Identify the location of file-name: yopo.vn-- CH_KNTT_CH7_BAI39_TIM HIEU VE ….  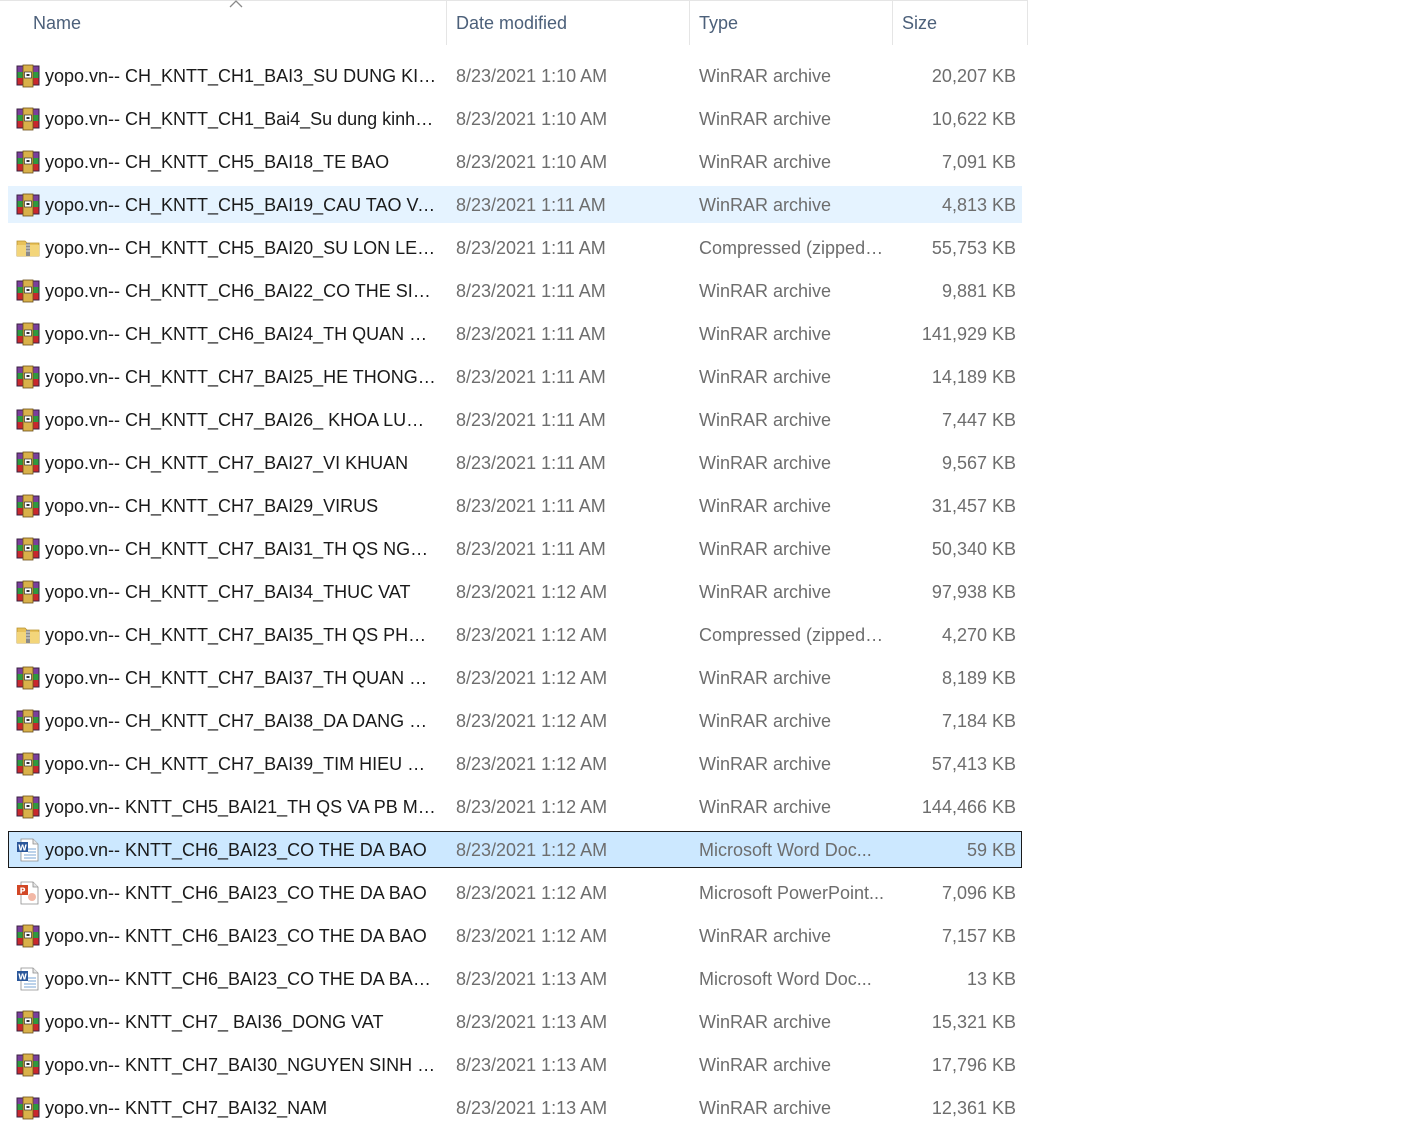
(241, 764).